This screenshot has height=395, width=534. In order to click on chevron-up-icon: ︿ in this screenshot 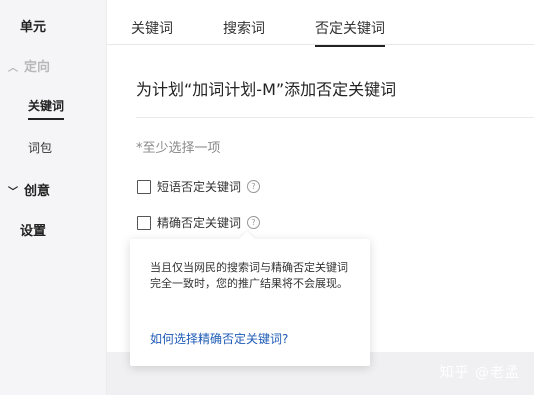, I will do `click(13, 68)`.